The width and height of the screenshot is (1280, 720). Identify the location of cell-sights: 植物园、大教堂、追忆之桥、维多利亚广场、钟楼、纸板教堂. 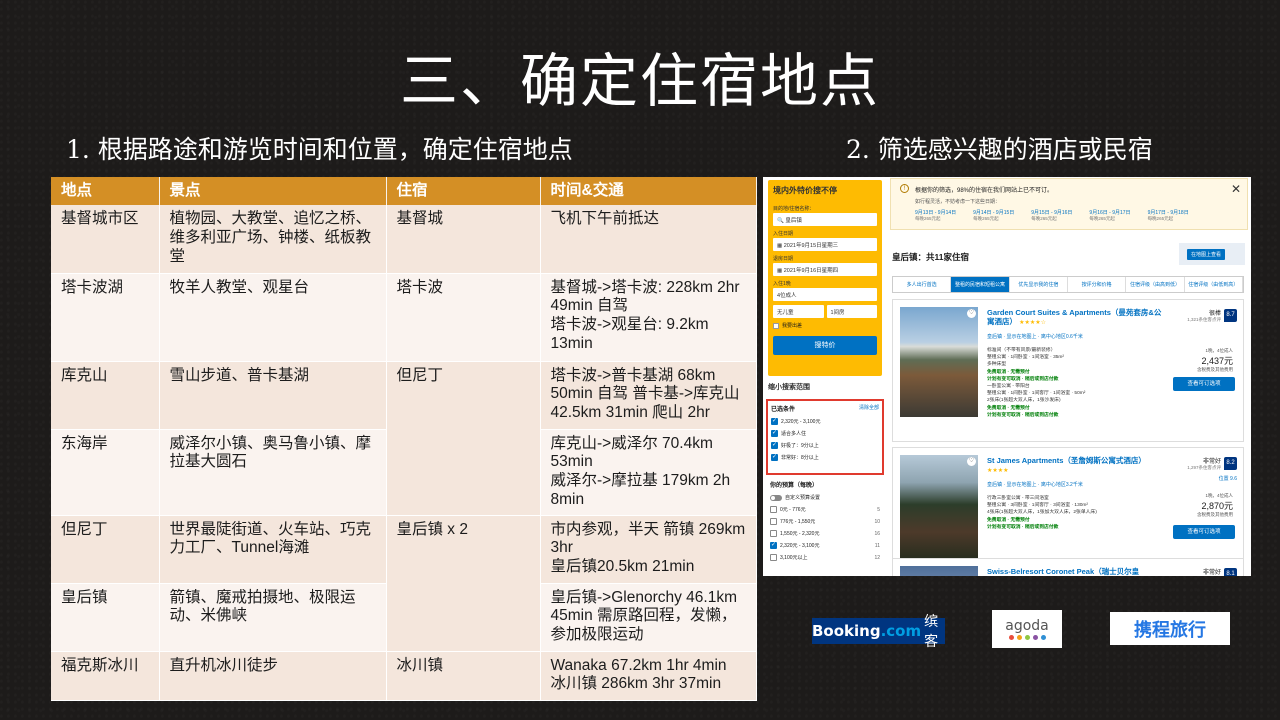
(273, 239).